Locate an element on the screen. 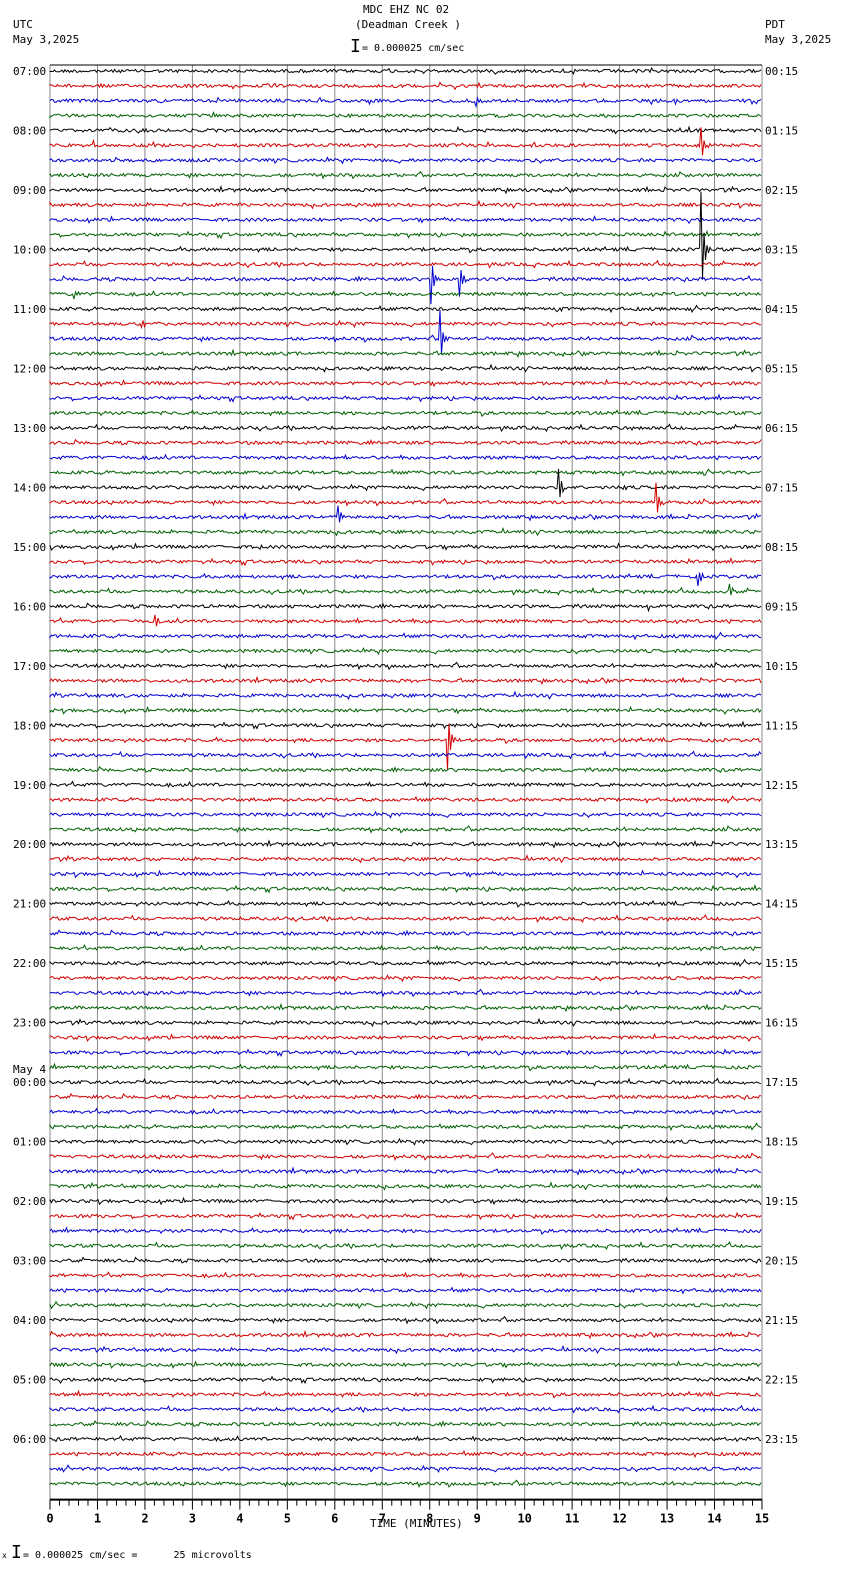  utc-hour-label: 19:00 is located at coordinates (29, 785).